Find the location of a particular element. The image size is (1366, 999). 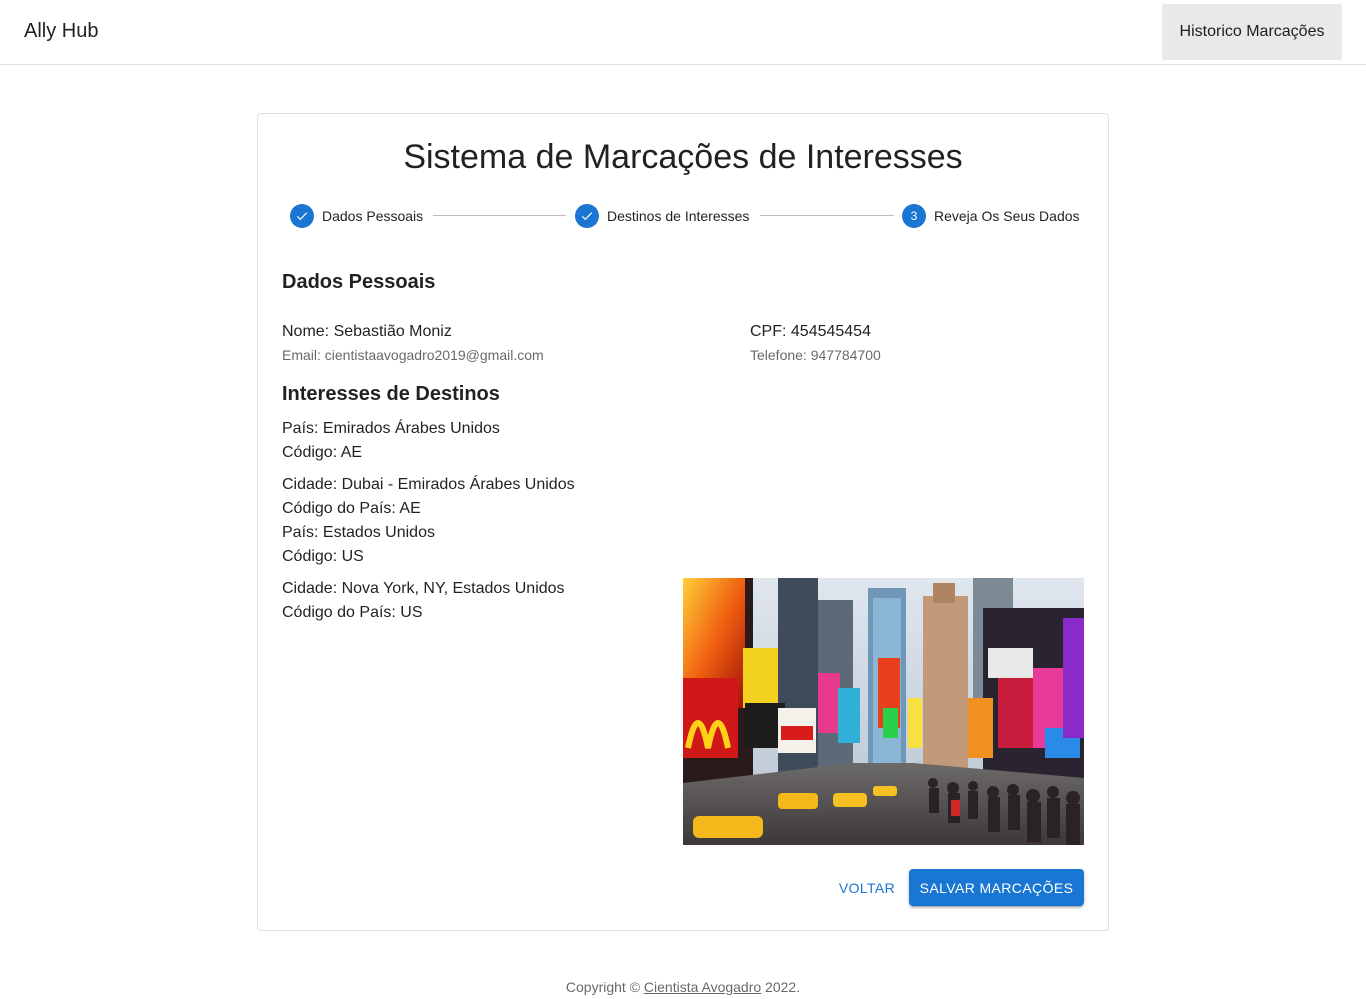

city-country-code: Código do País: AE is located at coordinates (351, 508).